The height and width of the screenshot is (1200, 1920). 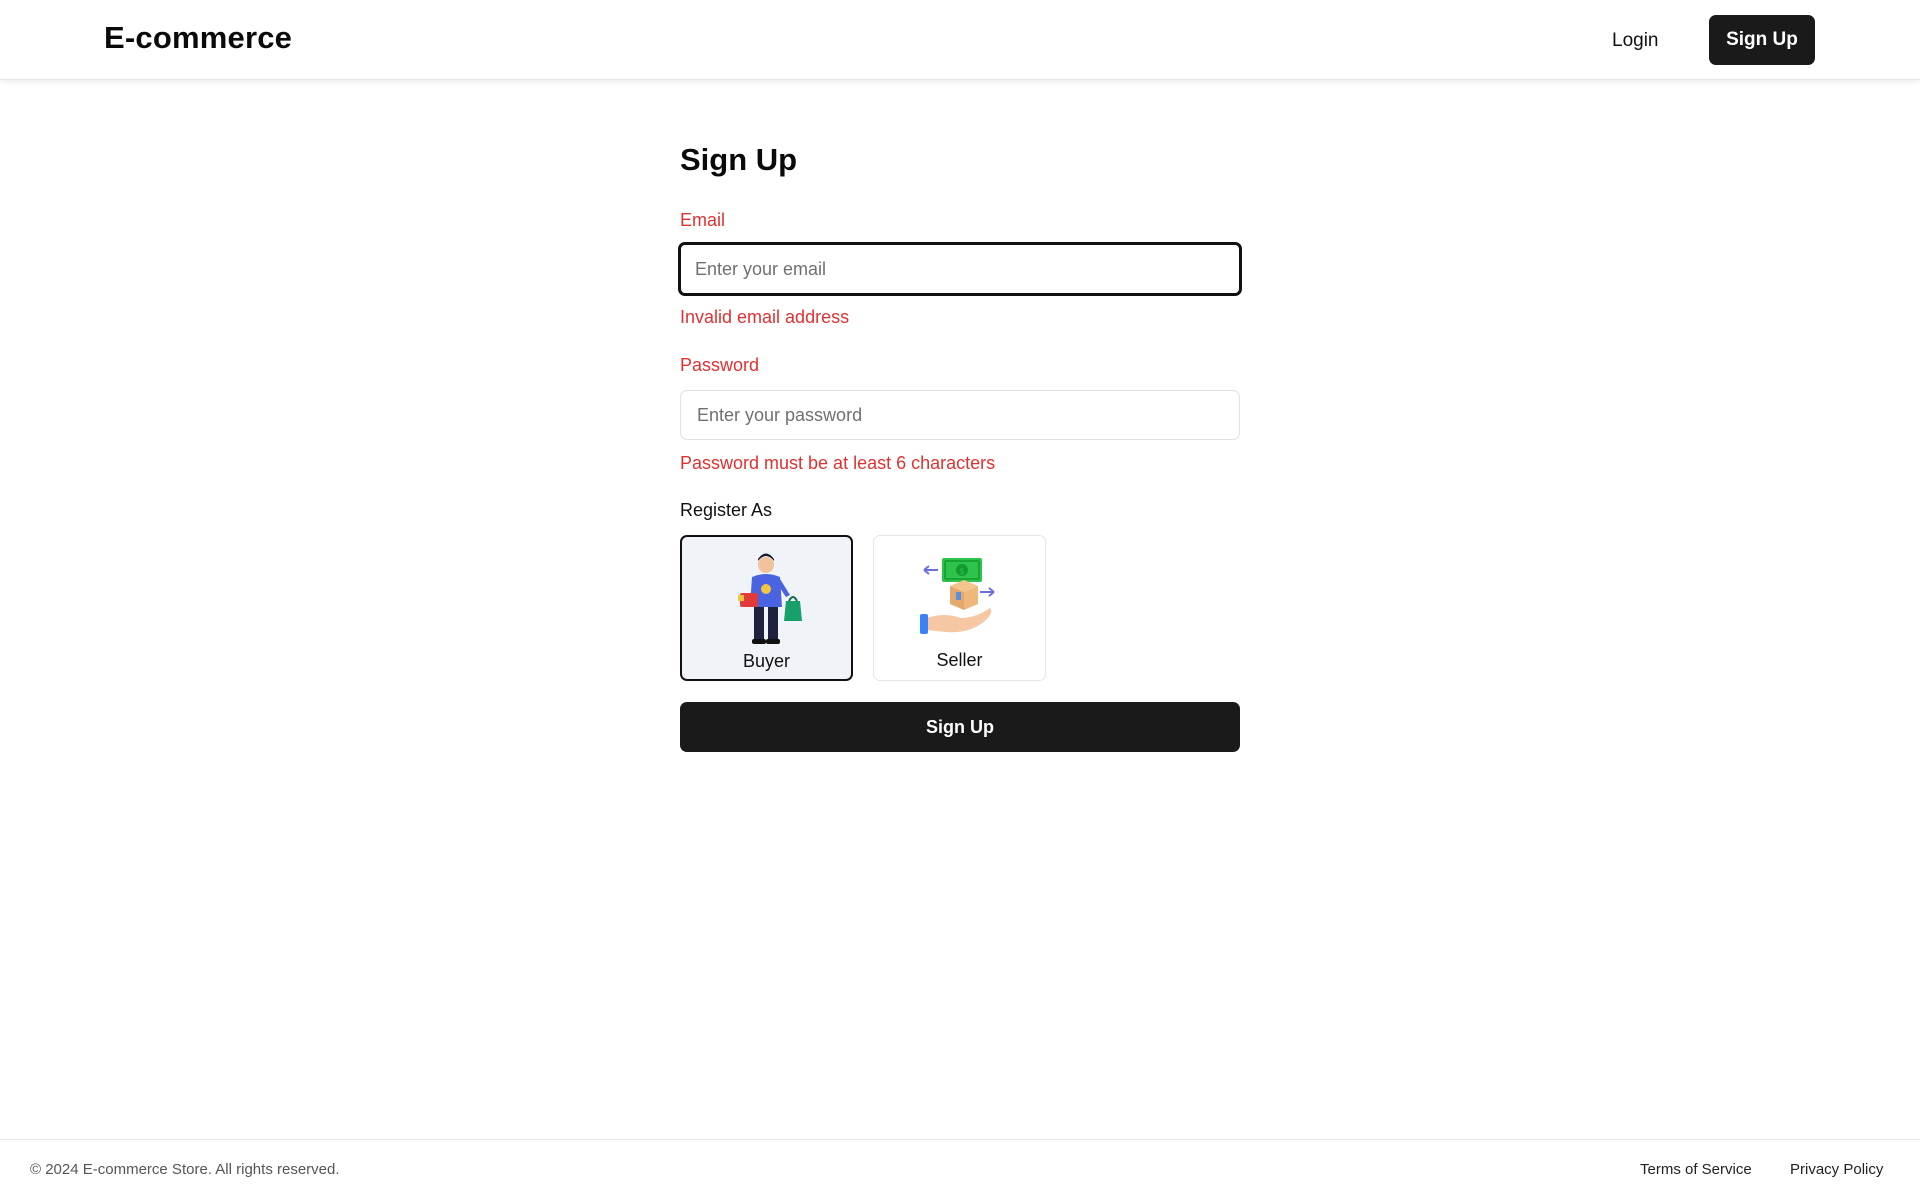 I want to click on email-error: Invalid email address, so click(x=765, y=317).